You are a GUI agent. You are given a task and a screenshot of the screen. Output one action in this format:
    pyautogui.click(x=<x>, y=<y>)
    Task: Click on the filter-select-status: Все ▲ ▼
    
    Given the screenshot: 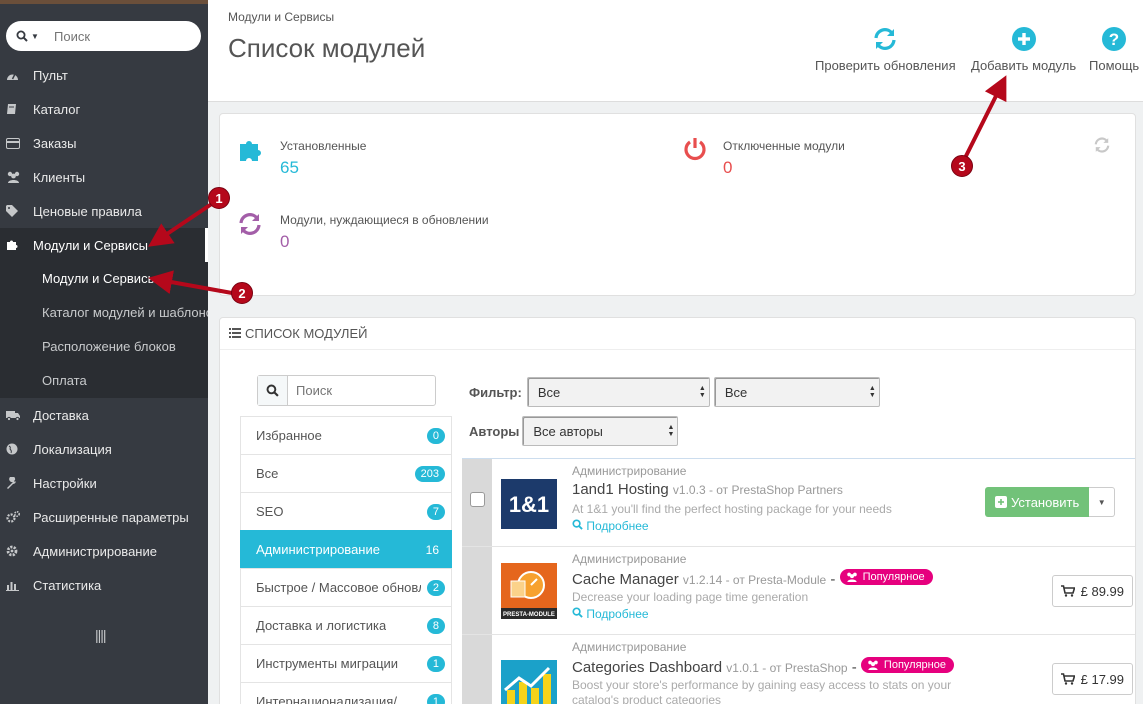 What is the action you would take?
    pyautogui.click(x=618, y=392)
    